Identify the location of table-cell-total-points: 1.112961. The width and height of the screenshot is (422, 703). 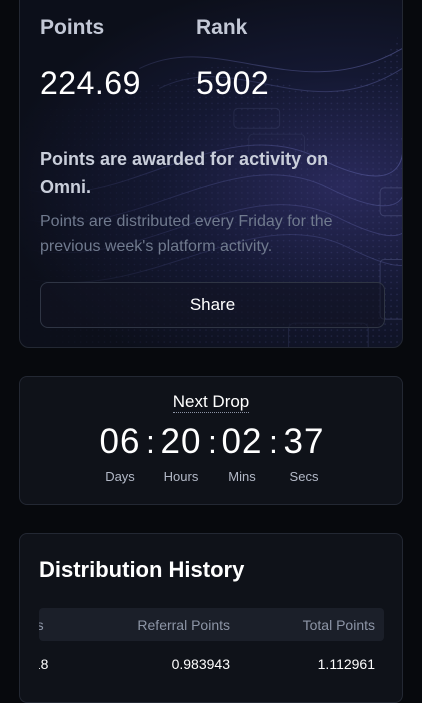
(346, 664).